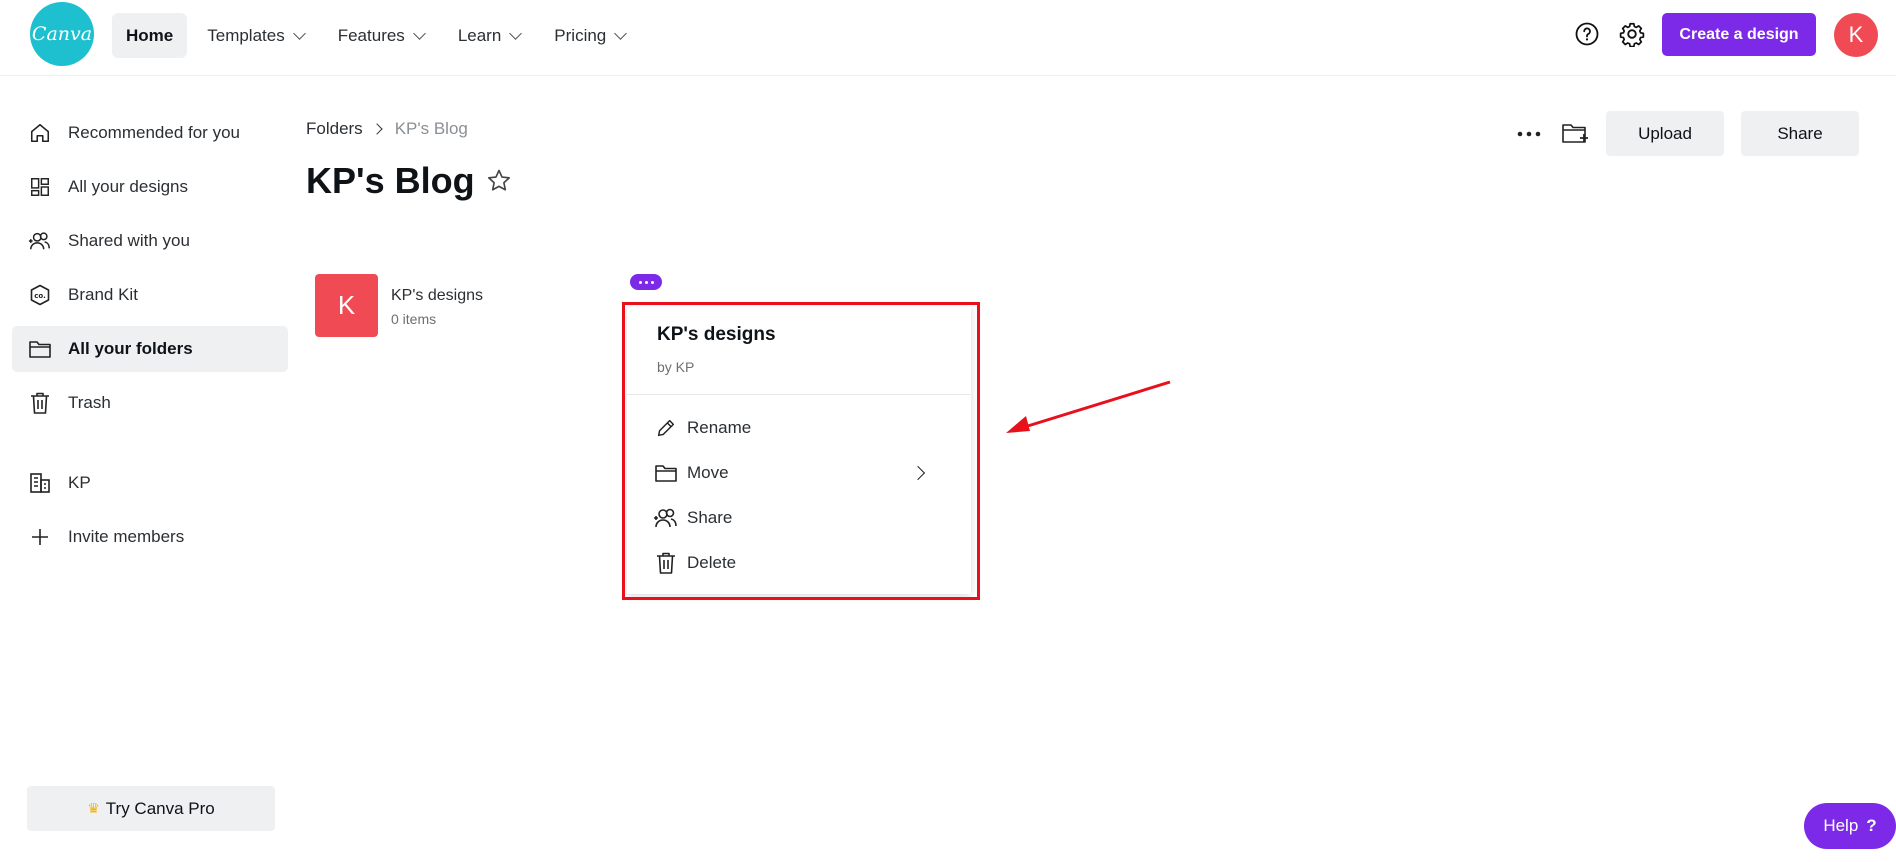 This screenshot has width=1896, height=862. Describe the element at coordinates (160, 808) in the screenshot. I see `try-pro-label: Try Canva Pro` at that location.